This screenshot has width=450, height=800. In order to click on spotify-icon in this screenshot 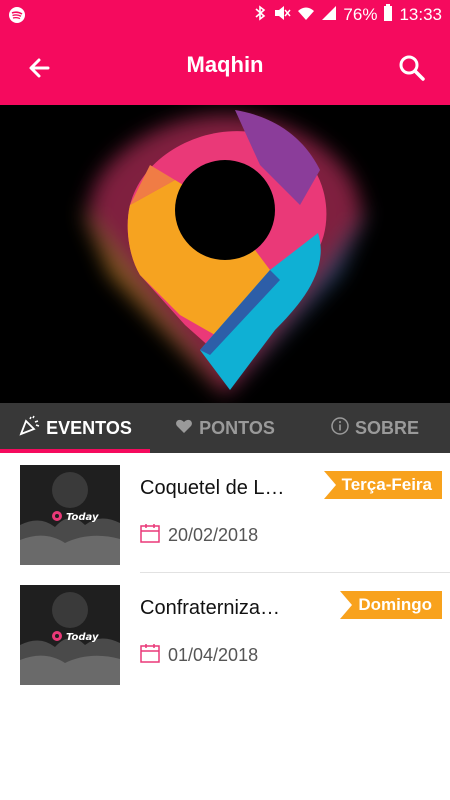, I will do `click(17, 15)`.